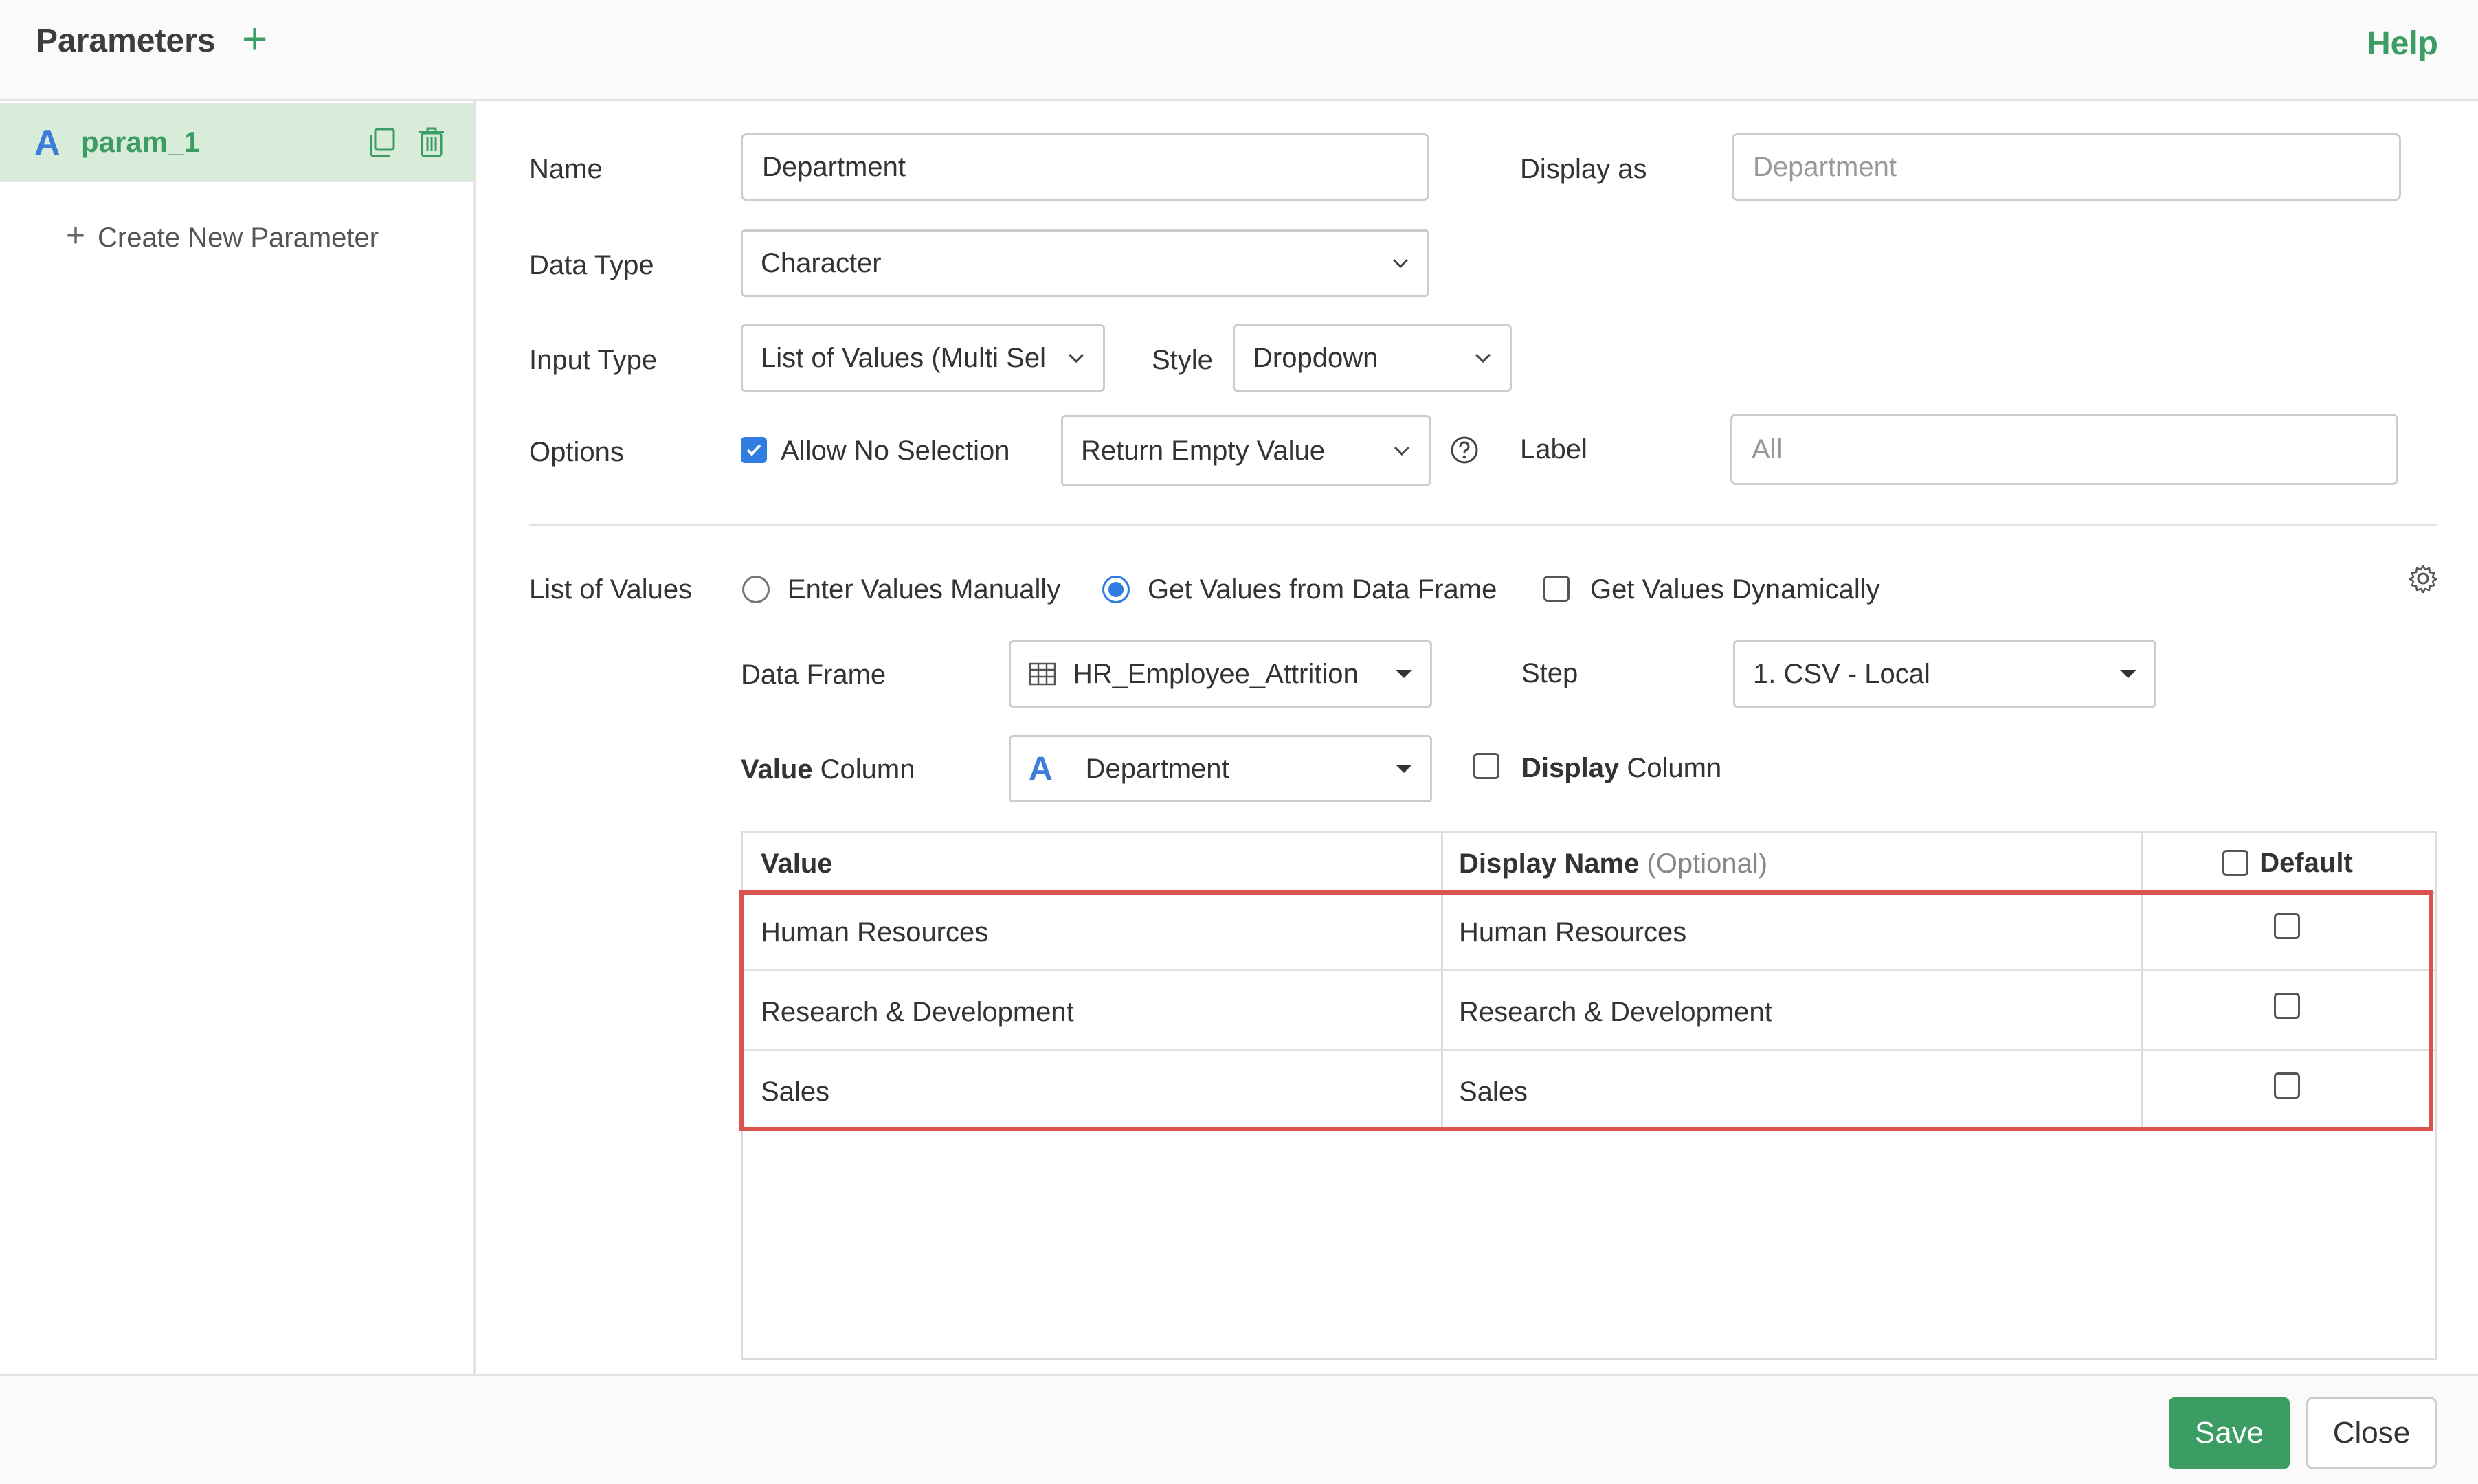 This screenshot has height=1484, width=2478. Describe the element at coordinates (895, 450) in the screenshot. I see `allow-no-selection-label: Allow No Selection` at that location.